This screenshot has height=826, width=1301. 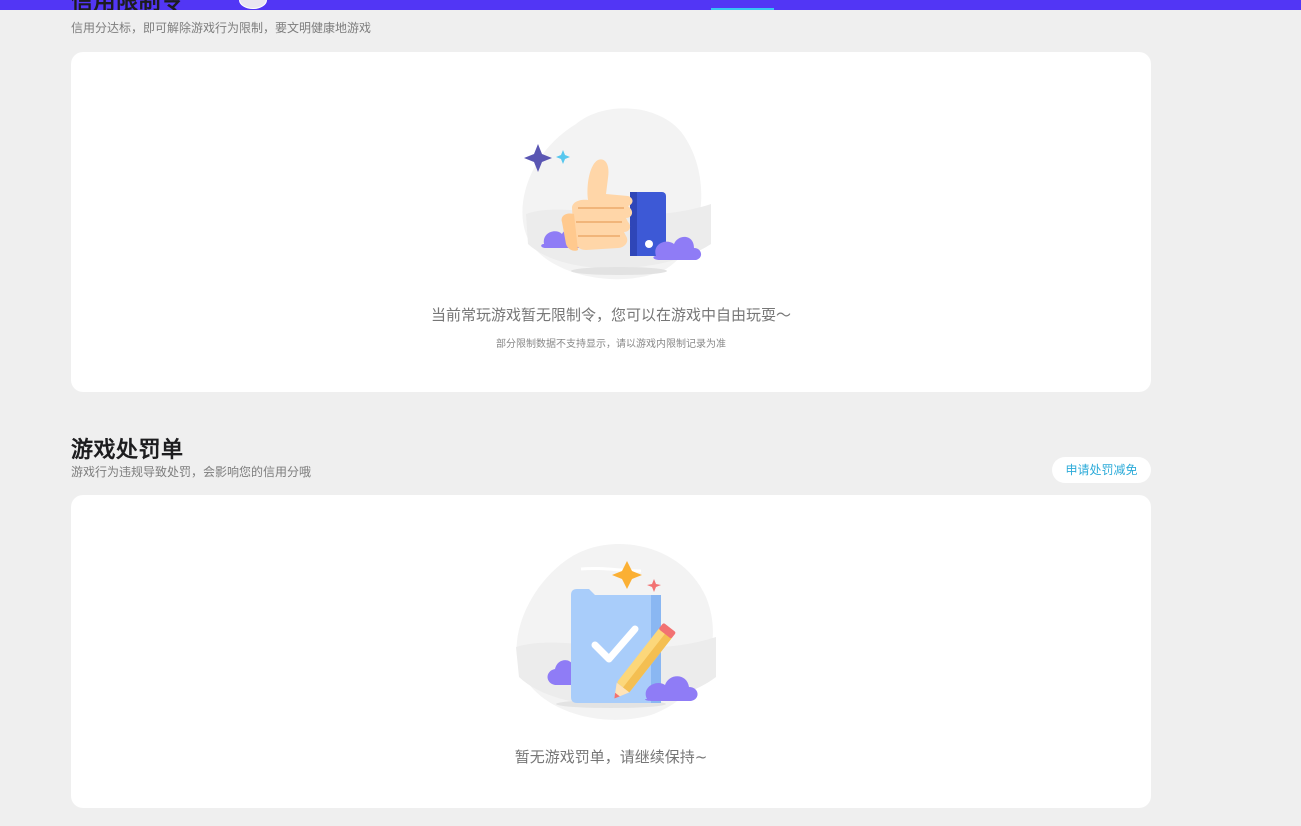 What do you see at coordinates (650, 5) in the screenshot?
I see `top-navigation-bar` at bounding box center [650, 5].